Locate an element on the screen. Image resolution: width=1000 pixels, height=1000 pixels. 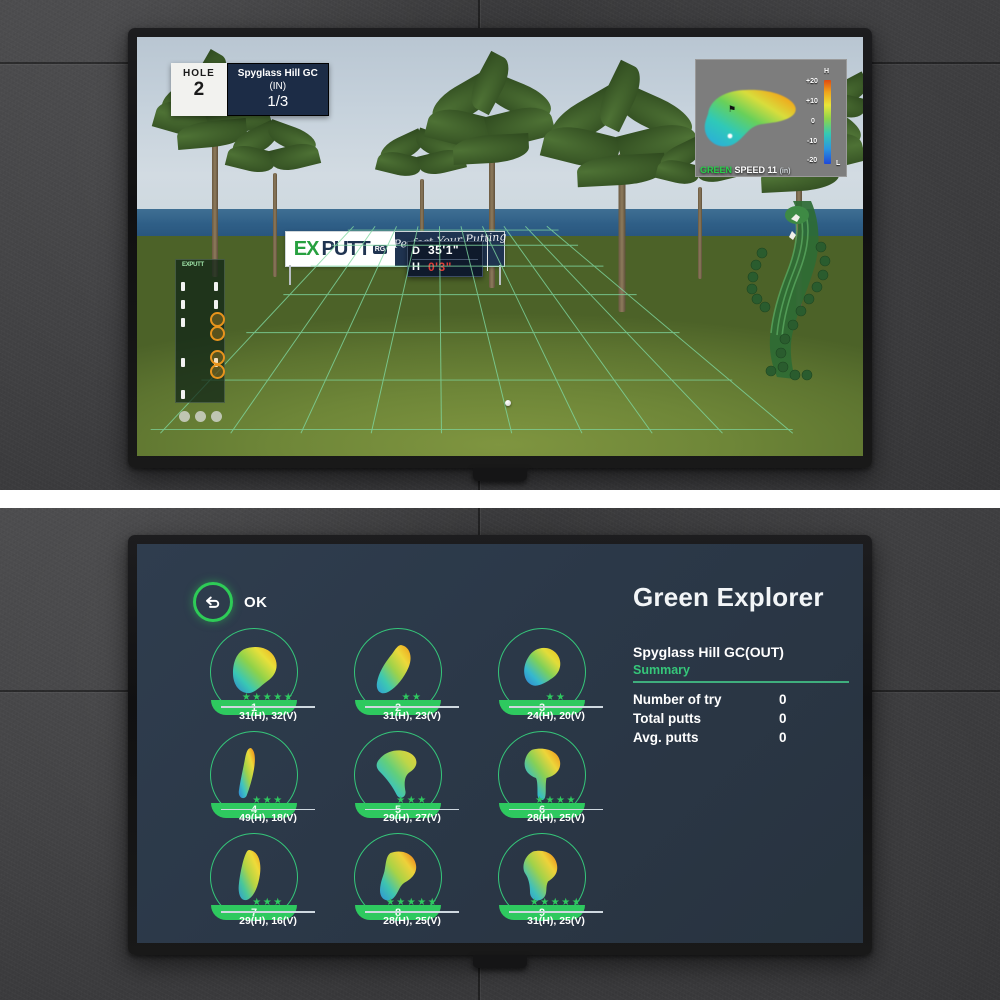
hole-meta: ★★★ 49(H), 18(V) is located at coordinates (268, 809).